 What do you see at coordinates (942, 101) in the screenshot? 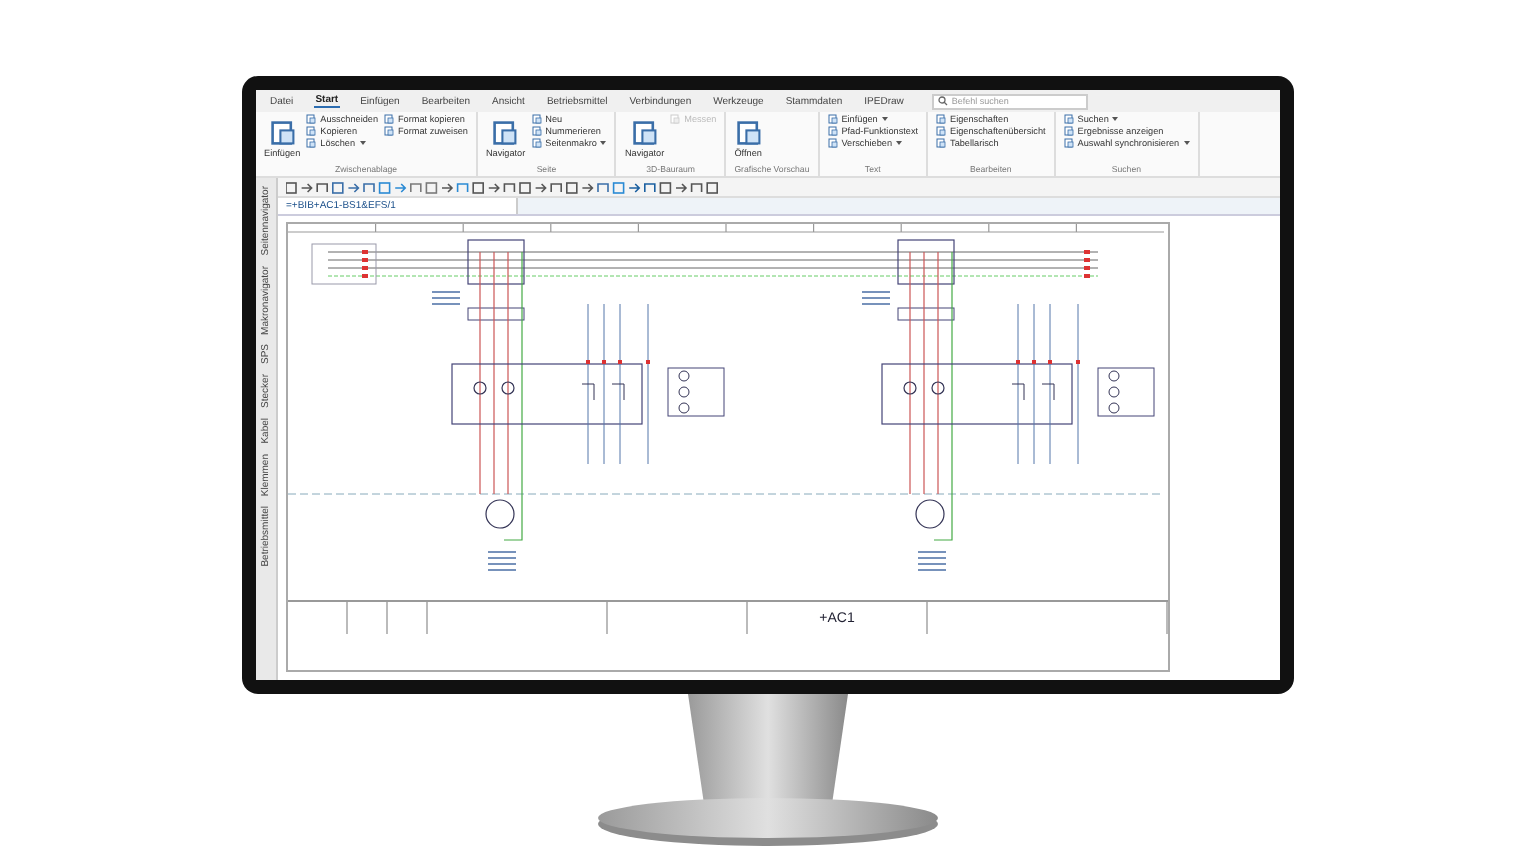
I see `search-icon` at bounding box center [942, 101].